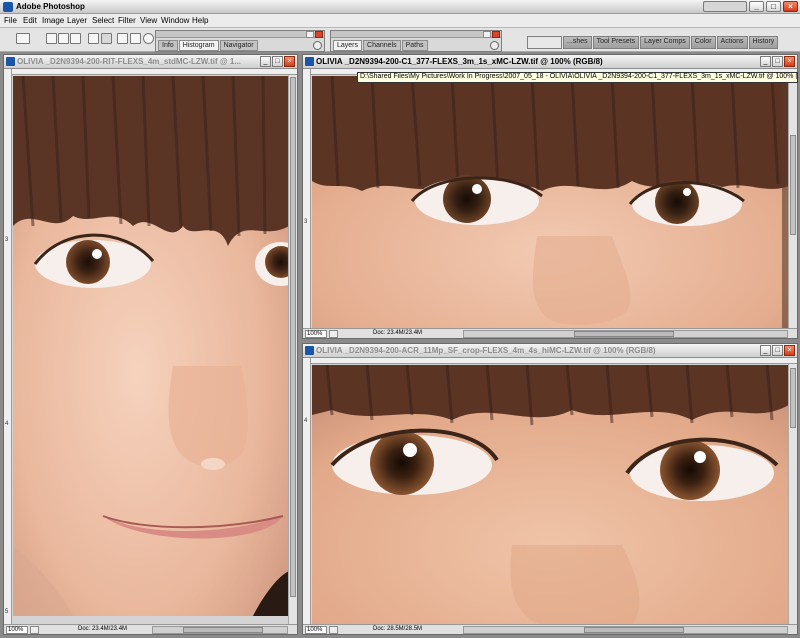  What do you see at coordinates (554, 361) in the screenshot?
I see `horizontal-ruler` at bounding box center [554, 361].